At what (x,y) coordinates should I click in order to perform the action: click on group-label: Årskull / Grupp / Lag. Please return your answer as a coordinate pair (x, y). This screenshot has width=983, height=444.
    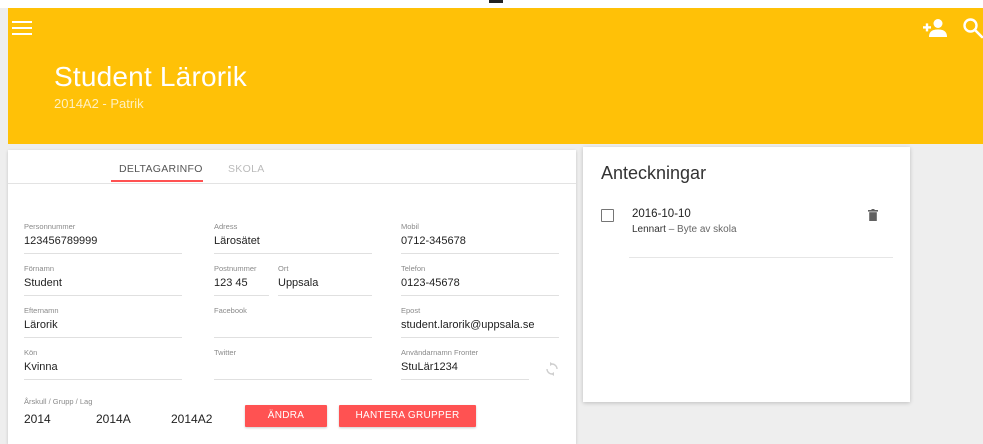
    Looking at the image, I should click on (58, 401).